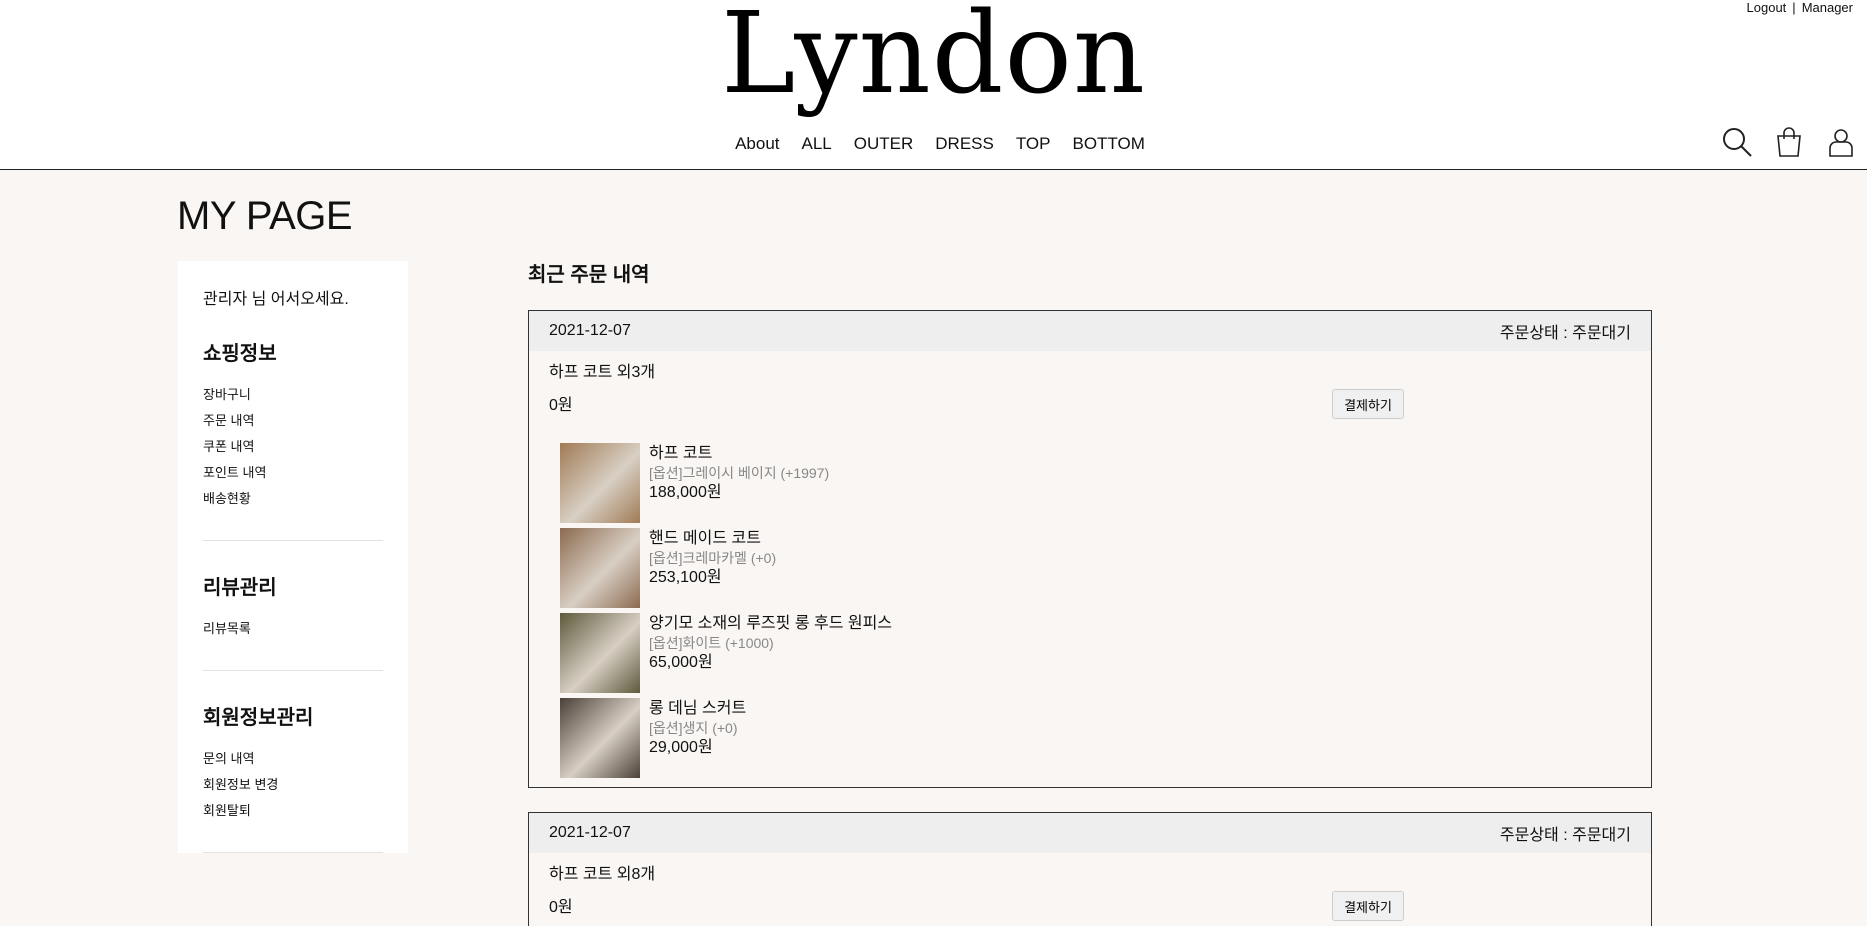 The image size is (1867, 926). What do you see at coordinates (293, 499) in the screenshot?
I see `sidebar-item-delivery: 배송현황` at bounding box center [293, 499].